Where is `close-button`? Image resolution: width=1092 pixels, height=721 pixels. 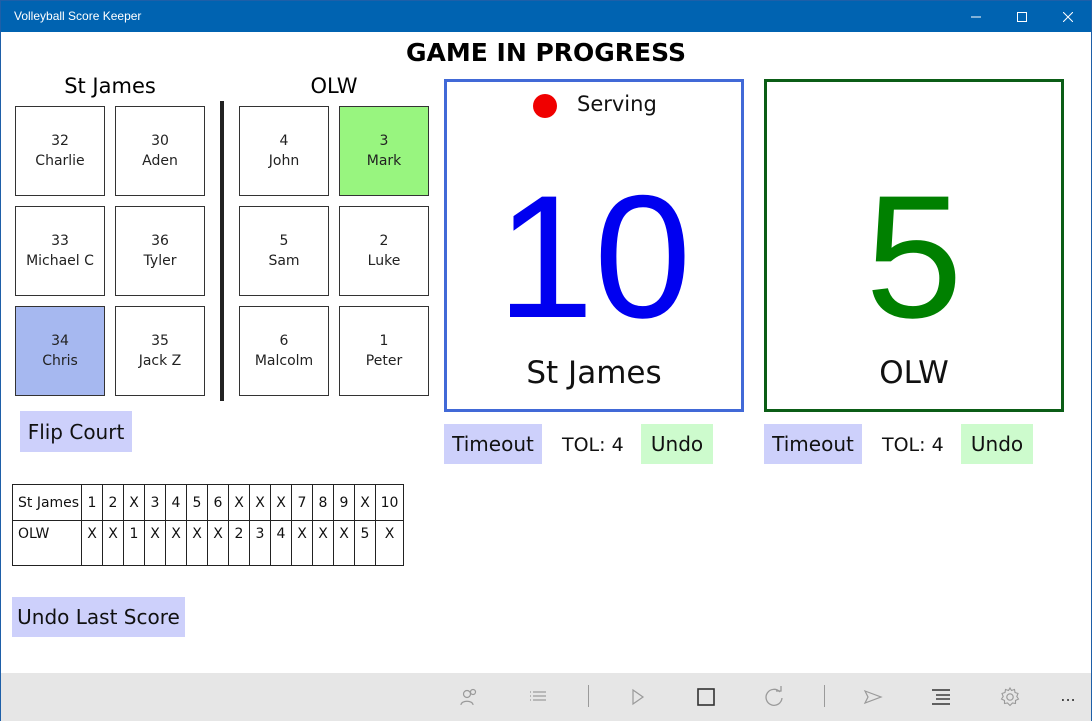 close-button is located at coordinates (1068, 16).